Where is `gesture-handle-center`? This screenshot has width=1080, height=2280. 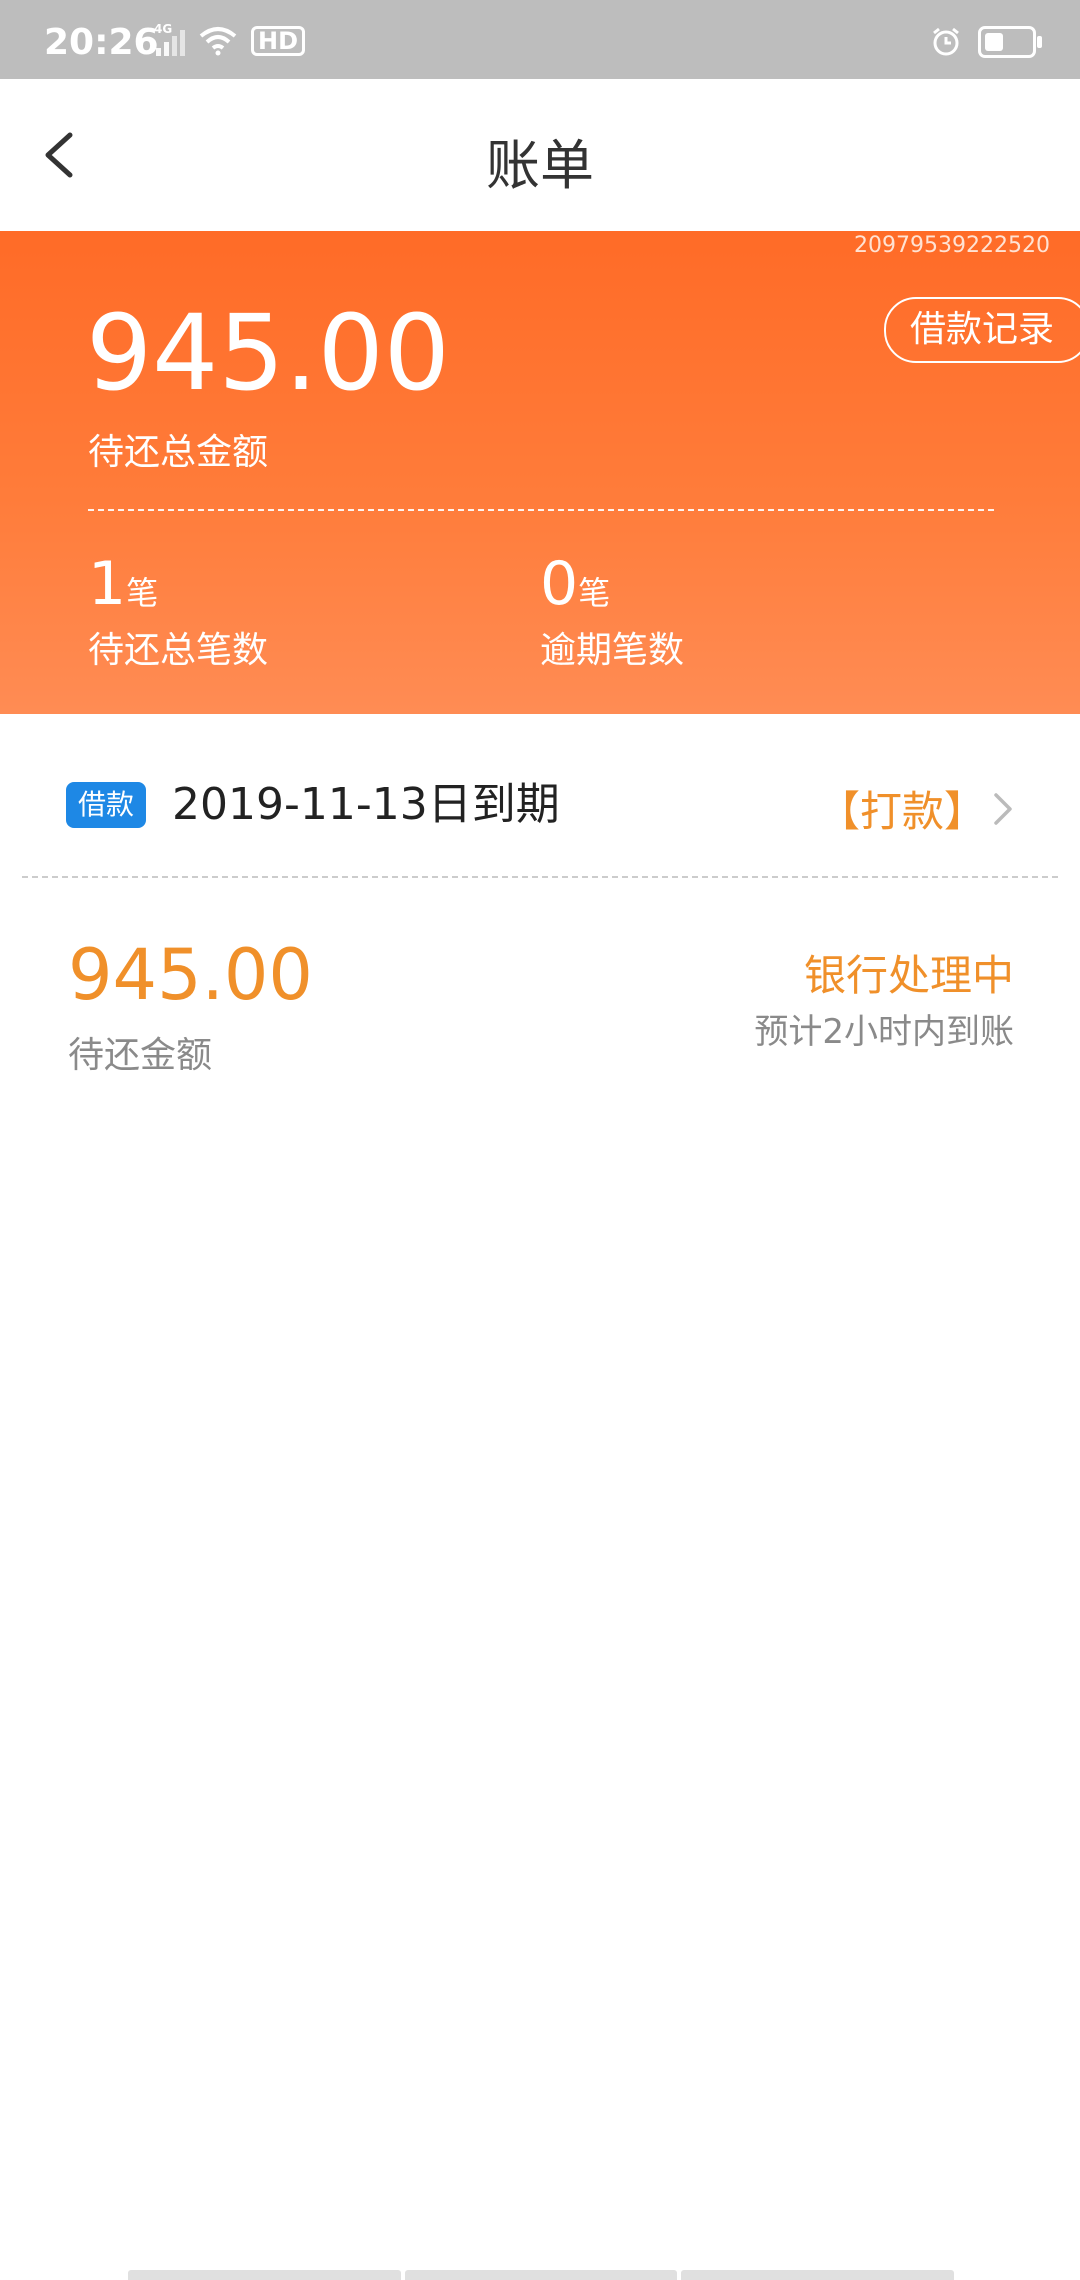
gesture-handle-center is located at coordinates (541, 2275).